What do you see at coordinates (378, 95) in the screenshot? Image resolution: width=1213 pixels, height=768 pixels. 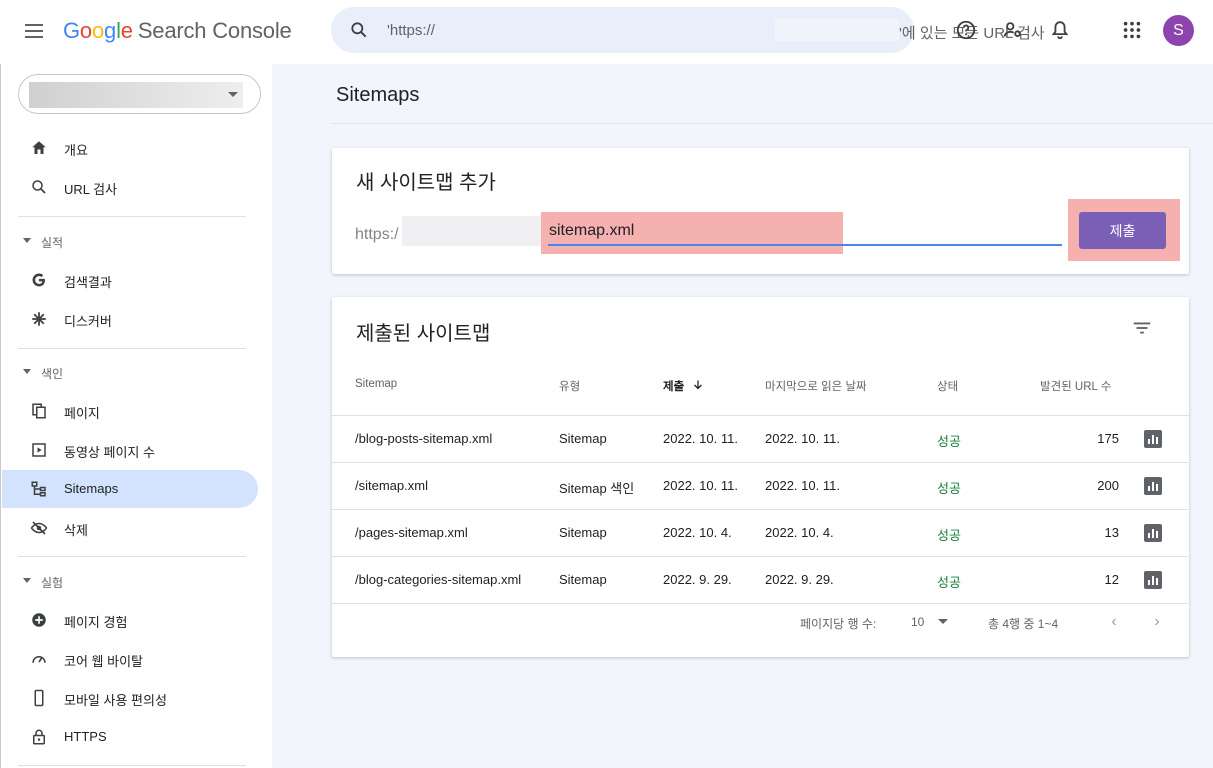 I see `page-title: Sitemaps` at bounding box center [378, 95].